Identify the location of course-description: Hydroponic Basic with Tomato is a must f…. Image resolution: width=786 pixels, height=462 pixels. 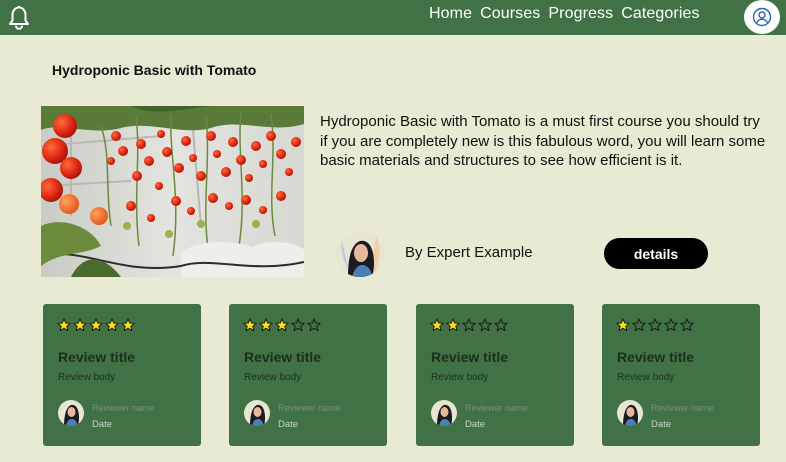
(543, 141).